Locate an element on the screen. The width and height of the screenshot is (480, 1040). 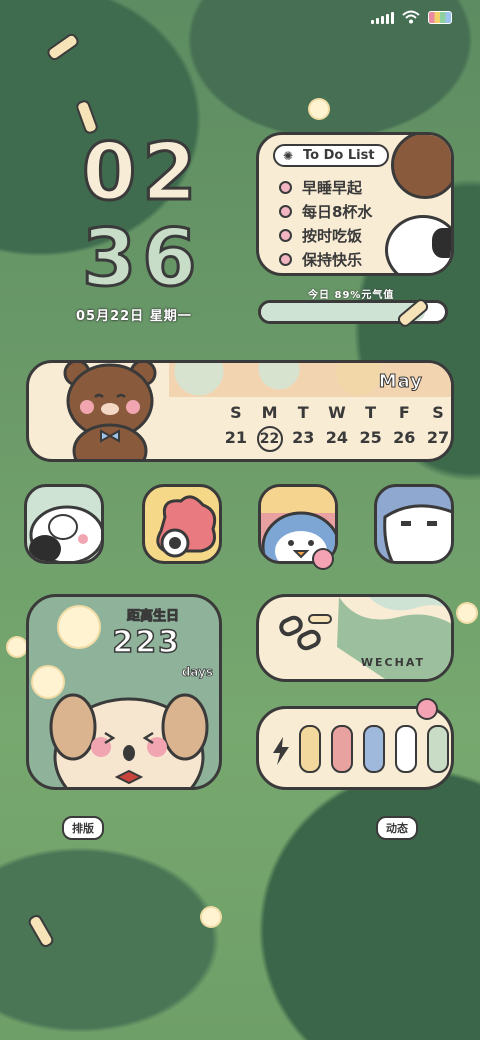
puppy-icon is located at coordinates (129, 740).